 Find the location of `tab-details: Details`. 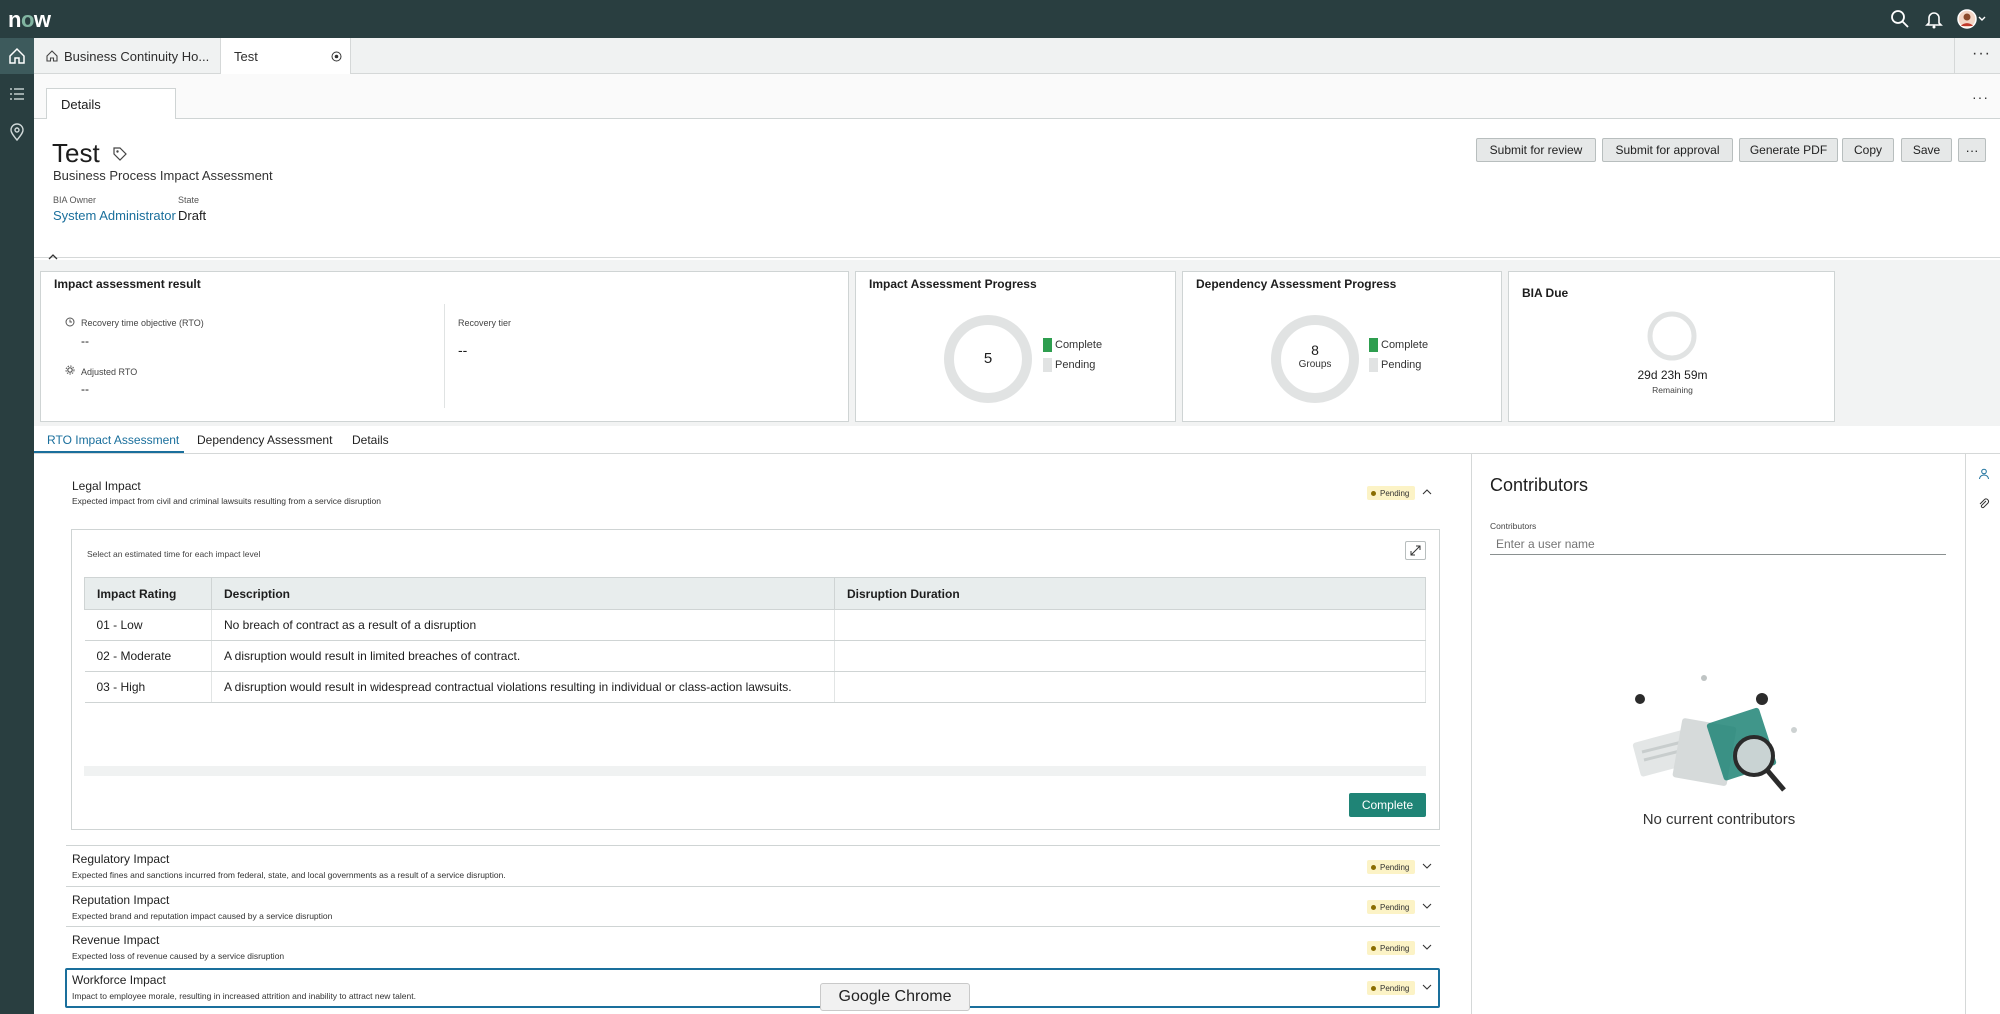

tab-details: Details is located at coordinates (111, 103).